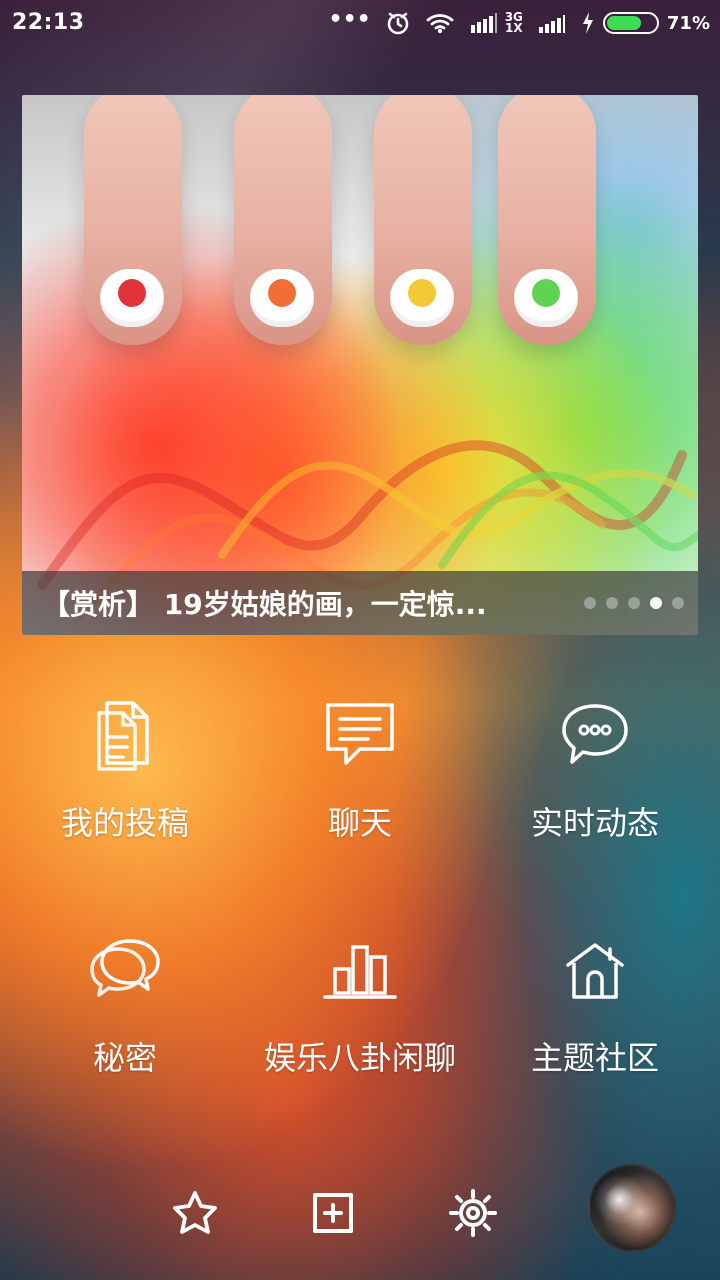  I want to click on battery-icon, so click(630, 23).